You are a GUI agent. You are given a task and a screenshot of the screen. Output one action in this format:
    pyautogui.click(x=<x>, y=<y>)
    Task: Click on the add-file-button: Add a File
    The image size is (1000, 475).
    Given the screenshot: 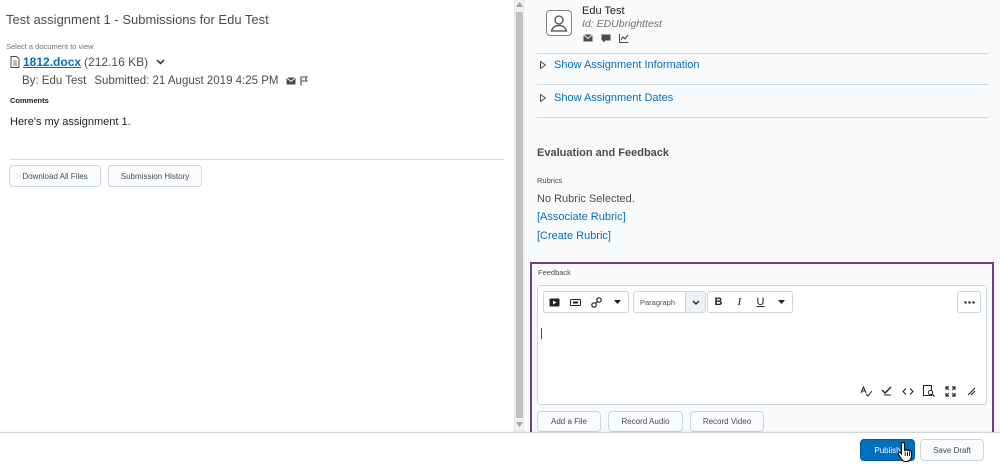 What is the action you would take?
    pyautogui.click(x=569, y=421)
    